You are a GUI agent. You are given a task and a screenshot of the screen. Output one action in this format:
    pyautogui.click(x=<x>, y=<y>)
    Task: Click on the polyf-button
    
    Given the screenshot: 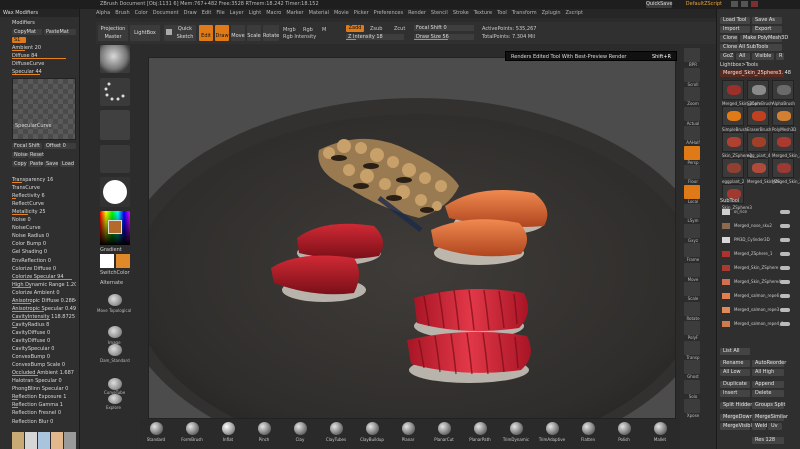 What is the action you would take?
    pyautogui.click(x=692, y=328)
    